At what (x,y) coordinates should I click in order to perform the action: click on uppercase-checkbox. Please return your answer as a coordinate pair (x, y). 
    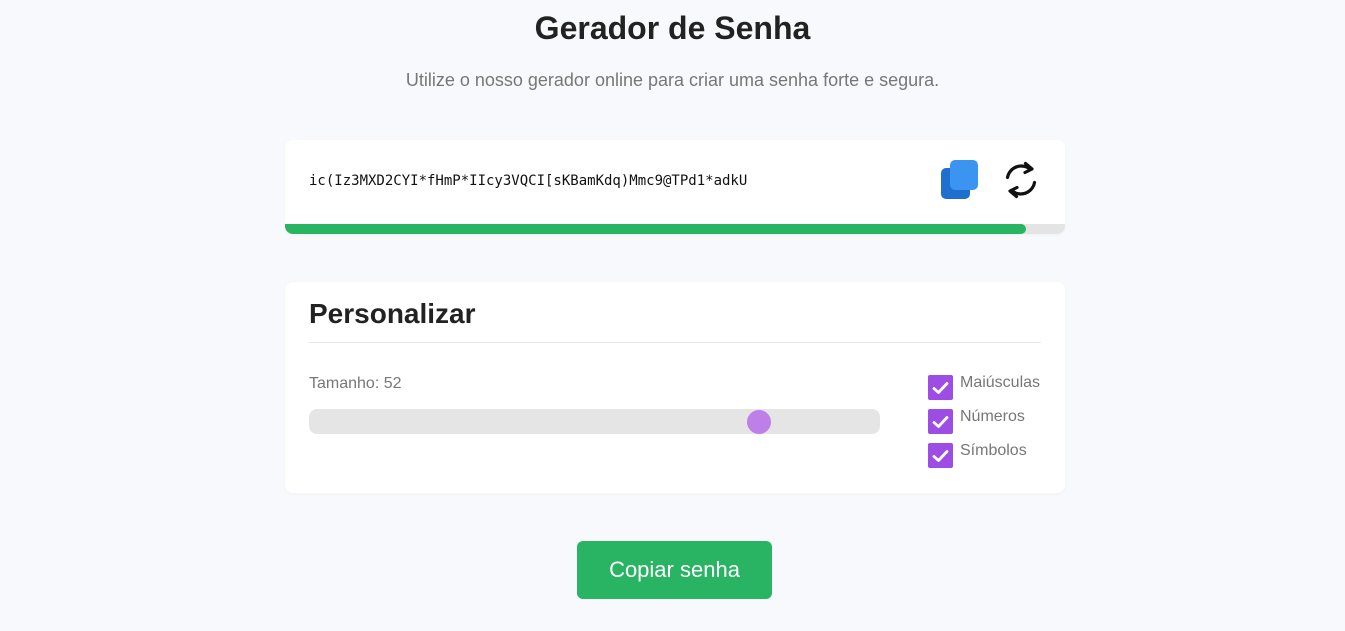
    Looking at the image, I should click on (940, 387).